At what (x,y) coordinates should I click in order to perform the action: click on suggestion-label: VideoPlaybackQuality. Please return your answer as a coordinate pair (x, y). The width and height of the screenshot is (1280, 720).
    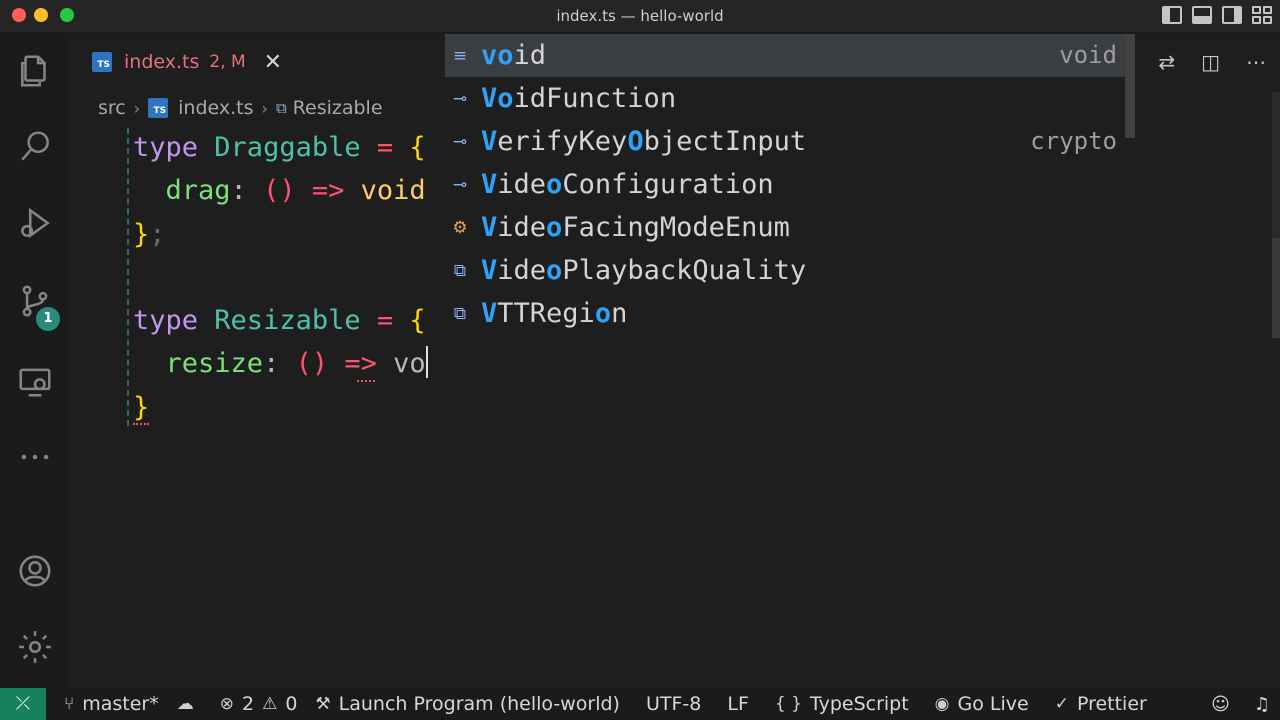
    Looking at the image, I should click on (644, 270).